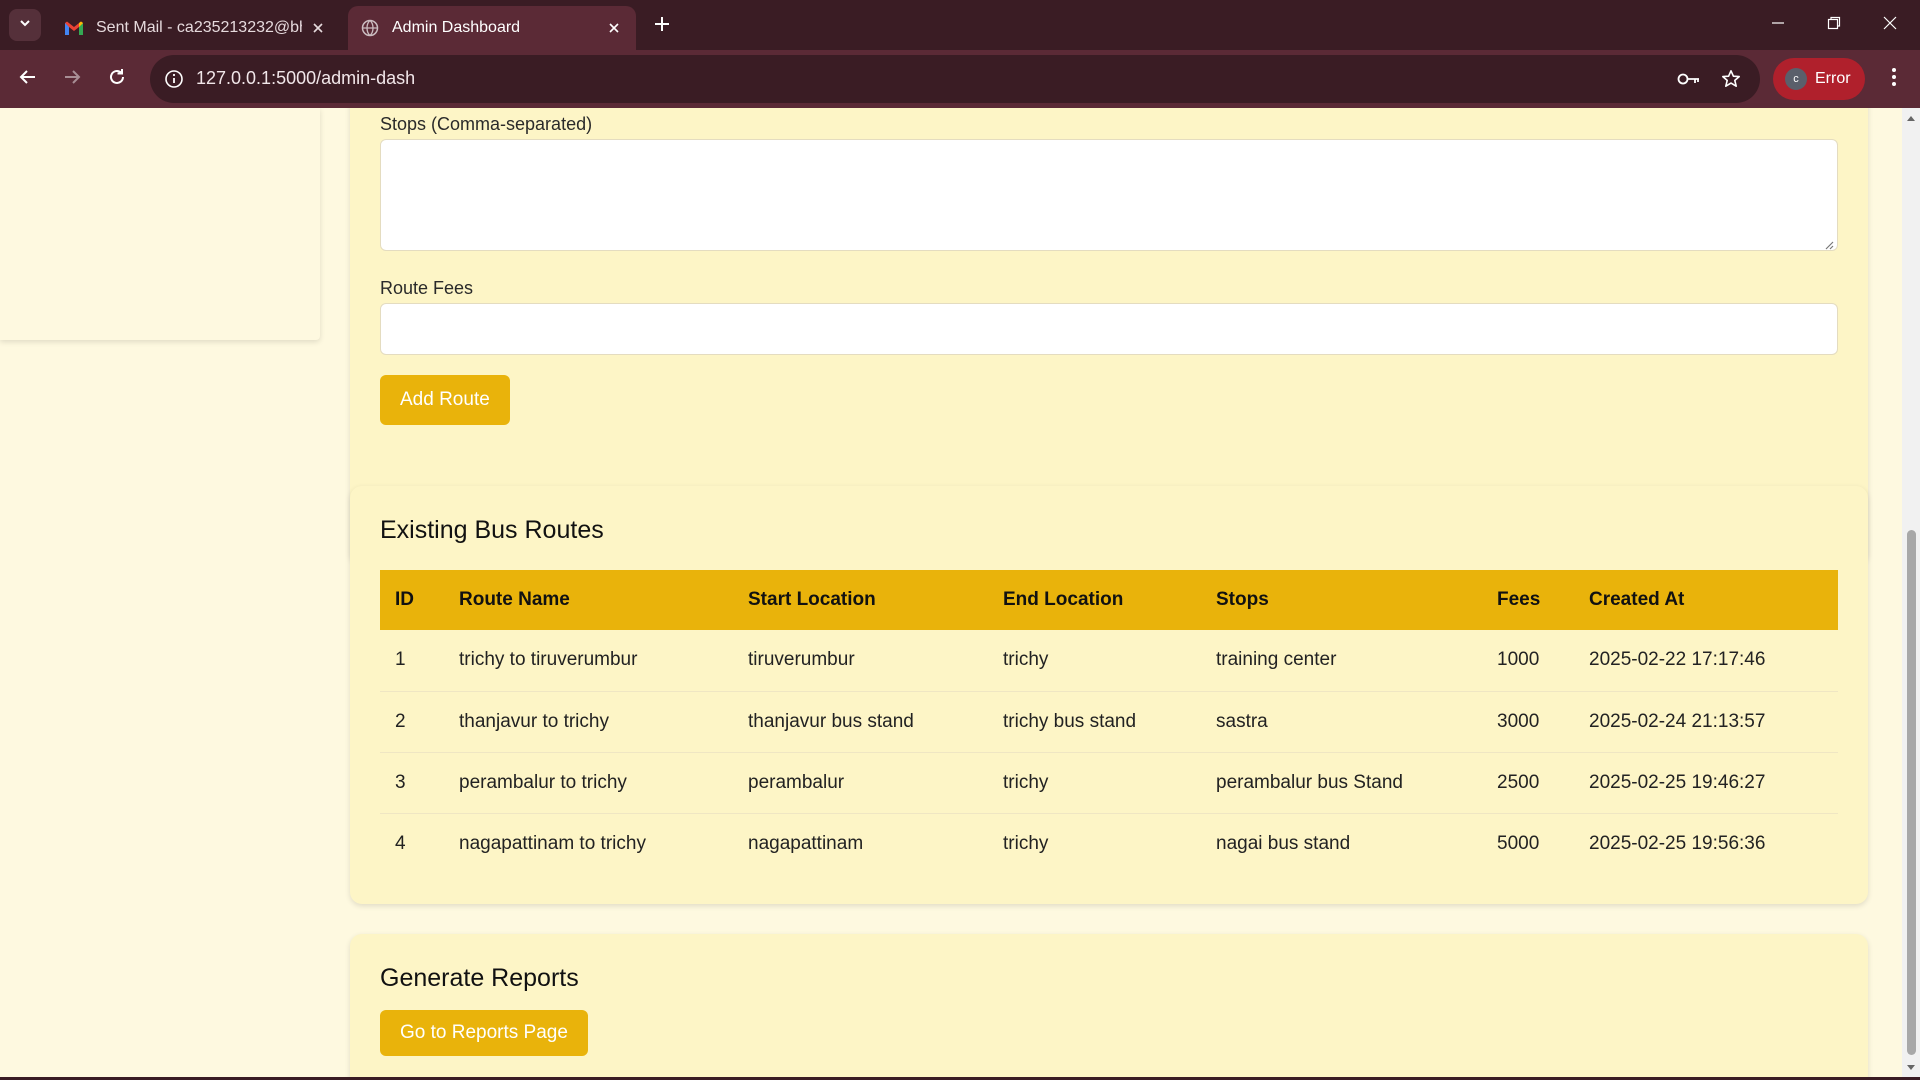  What do you see at coordinates (404, 599) in the screenshot?
I see `column-header: ID` at bounding box center [404, 599].